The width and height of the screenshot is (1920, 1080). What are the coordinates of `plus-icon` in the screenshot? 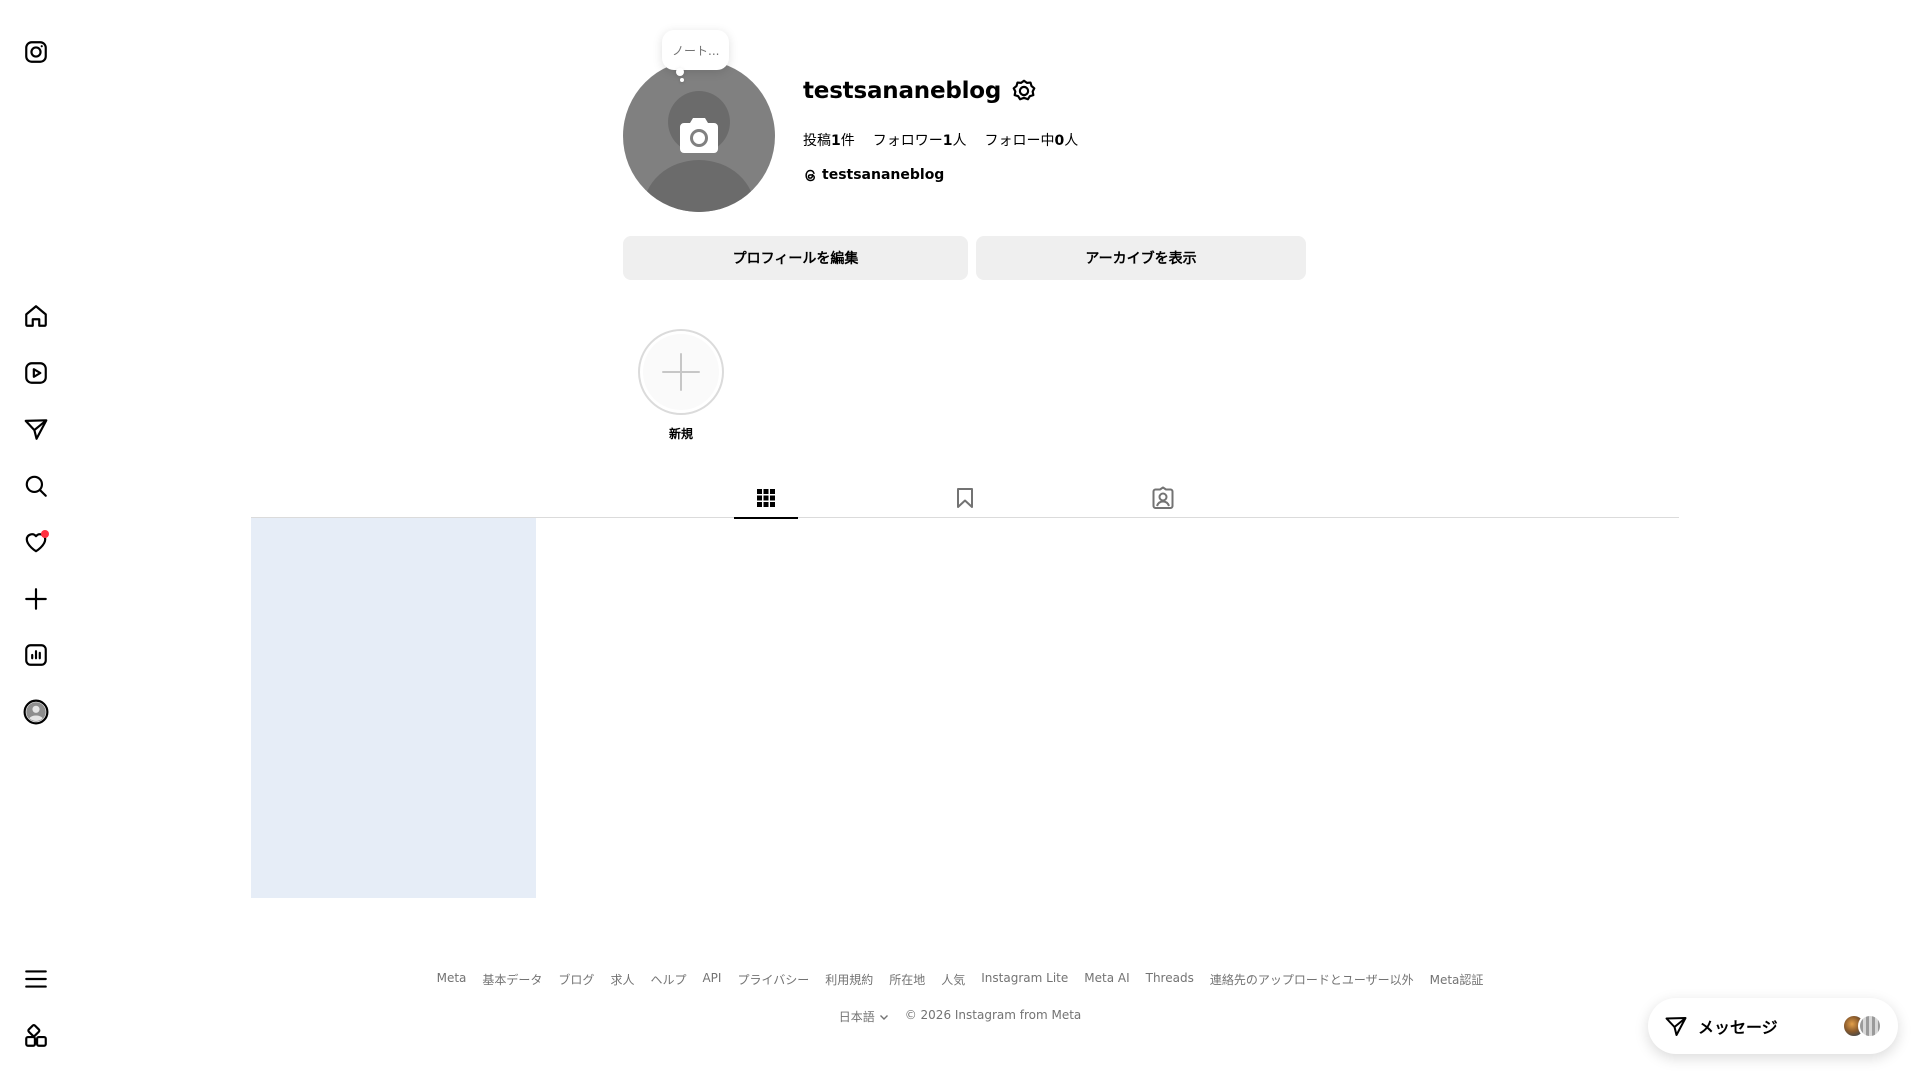 It's located at (681, 372).